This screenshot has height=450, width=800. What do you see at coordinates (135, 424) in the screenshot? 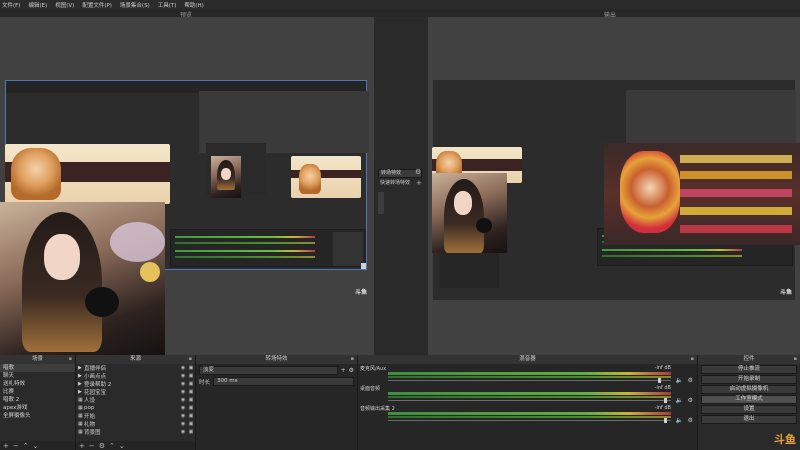
I see `source-item: ▦ 礼物 ◉ ▣` at bounding box center [135, 424].